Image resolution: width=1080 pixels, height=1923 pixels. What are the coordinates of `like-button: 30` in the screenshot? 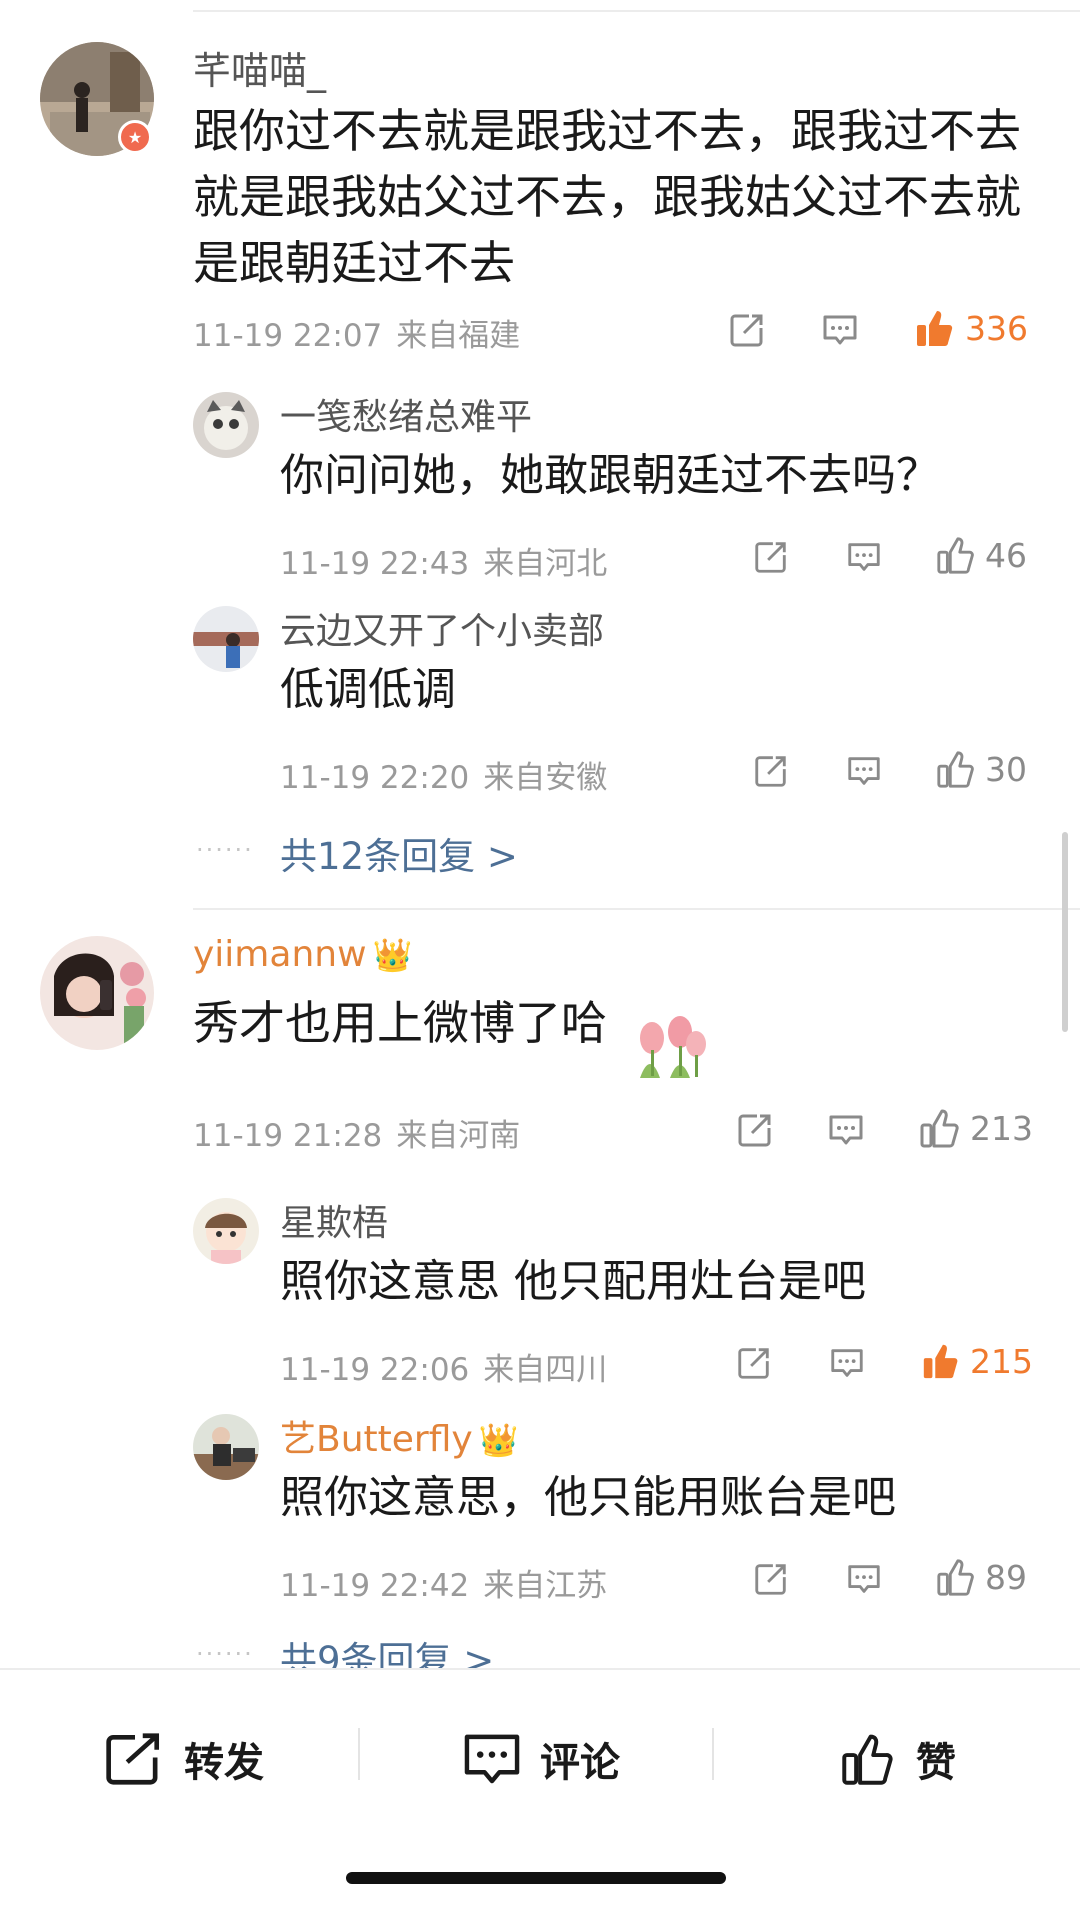 It's located at (981, 769).